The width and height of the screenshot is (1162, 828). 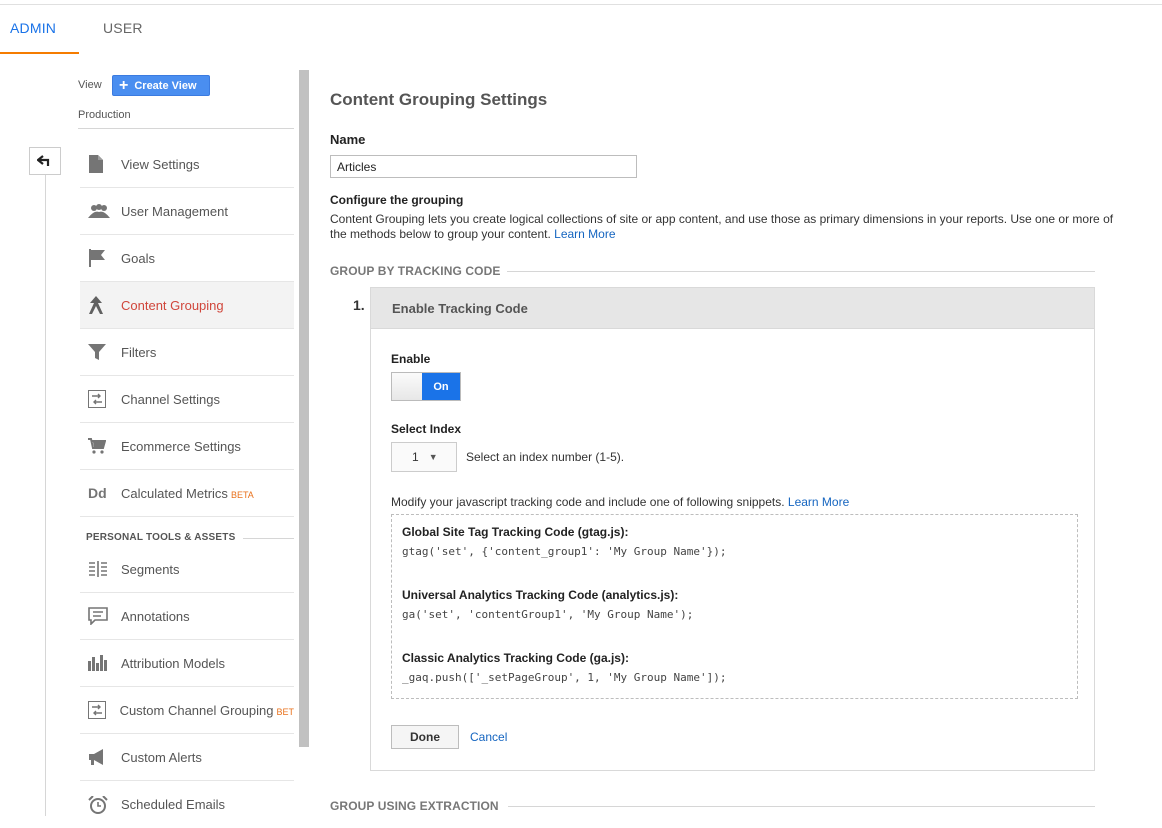 What do you see at coordinates (424, 457) in the screenshot?
I see `index-select: 1 ▼` at bounding box center [424, 457].